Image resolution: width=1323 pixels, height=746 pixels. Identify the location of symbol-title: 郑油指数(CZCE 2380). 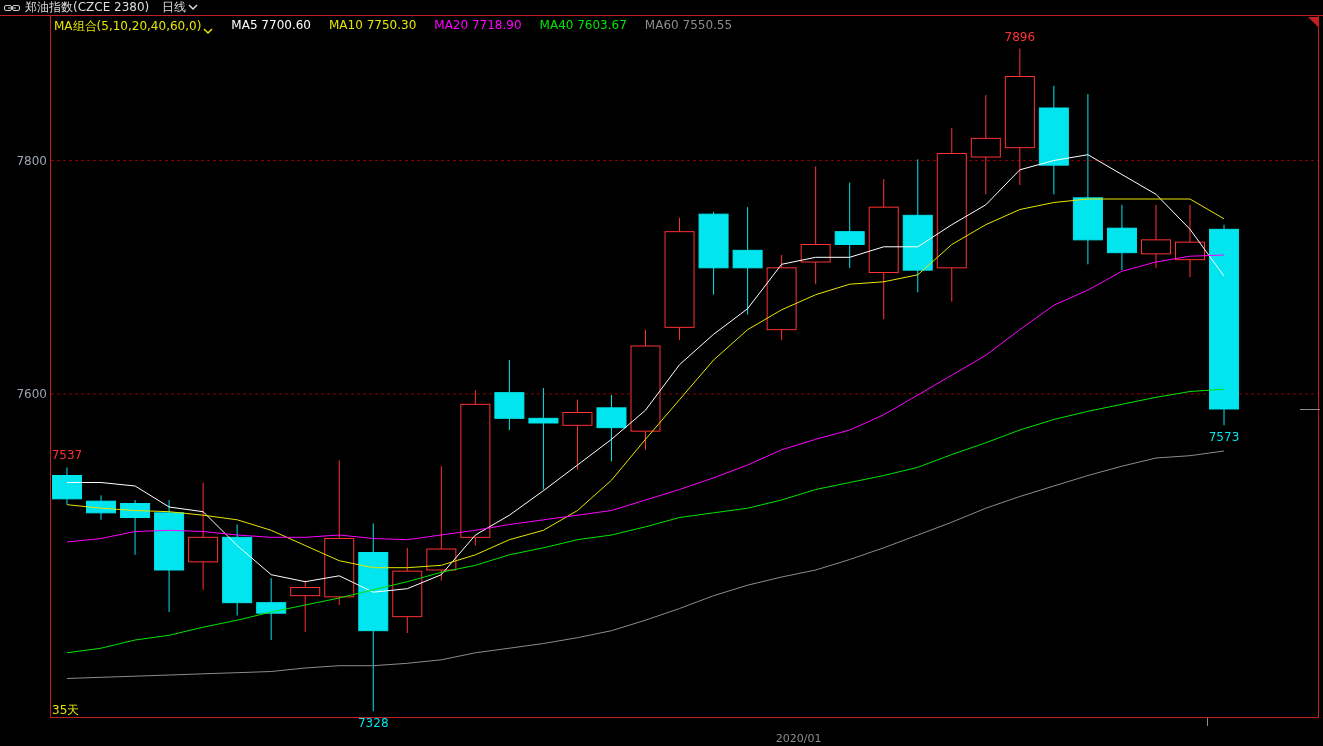
(87, 8).